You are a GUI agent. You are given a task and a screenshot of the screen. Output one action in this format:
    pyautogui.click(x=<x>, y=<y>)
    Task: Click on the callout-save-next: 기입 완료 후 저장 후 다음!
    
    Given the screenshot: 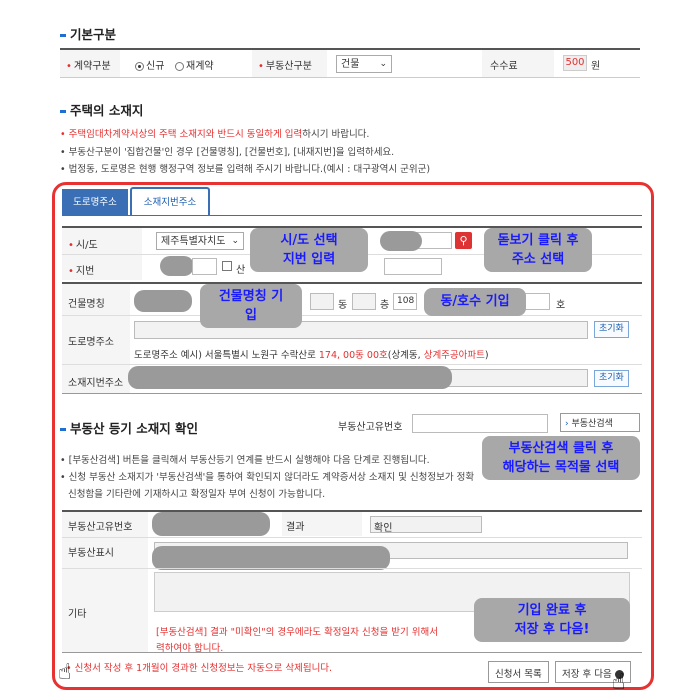 What is the action you would take?
    pyautogui.click(x=552, y=620)
    